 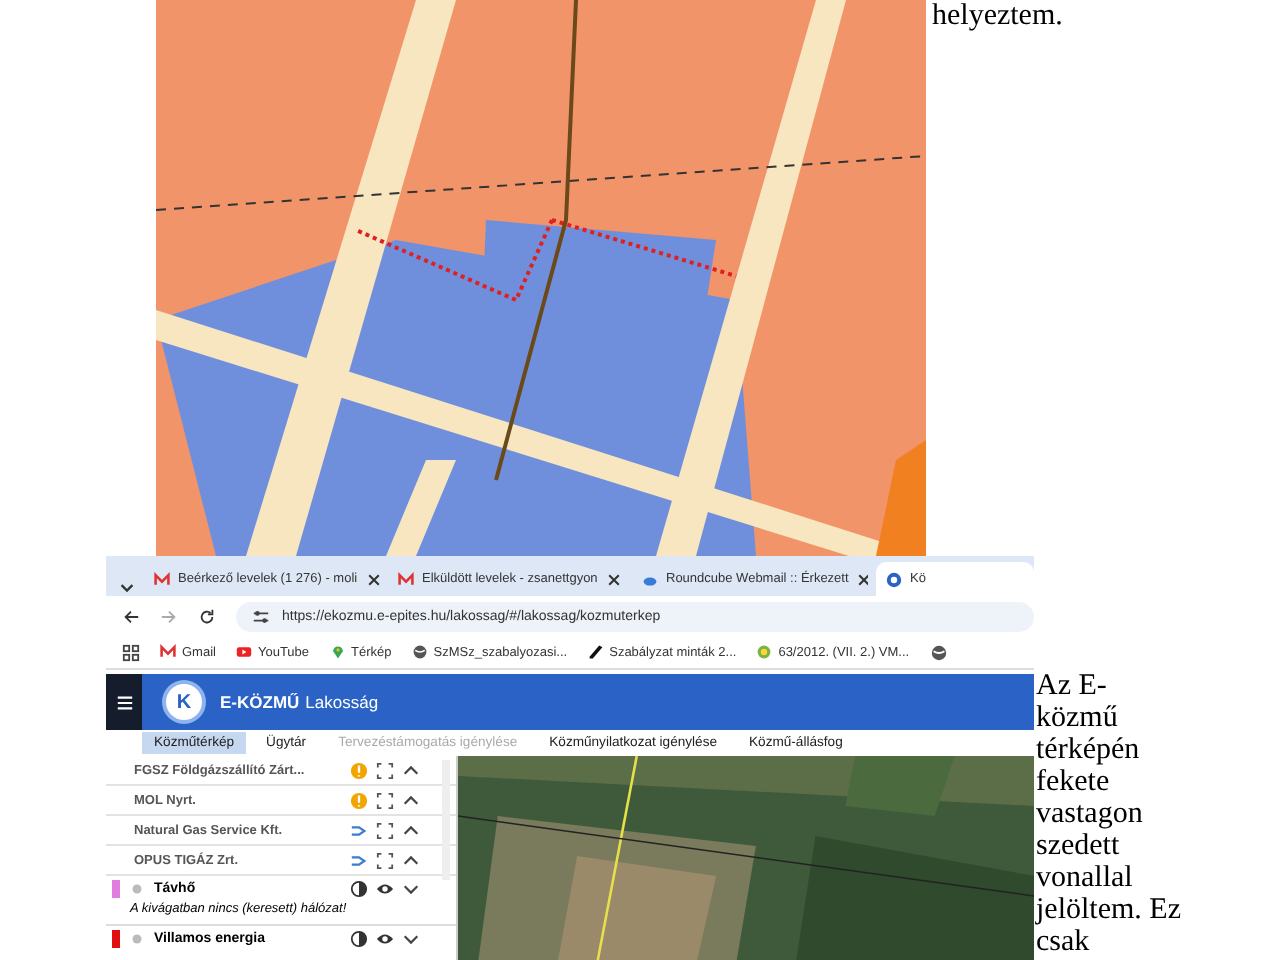 What do you see at coordinates (1108, 814) in the screenshot?
I see `paragraph-text: Az E-közmű térképén fekete vastagon szedett vonallal jelöltem. Ez csak` at bounding box center [1108, 814].